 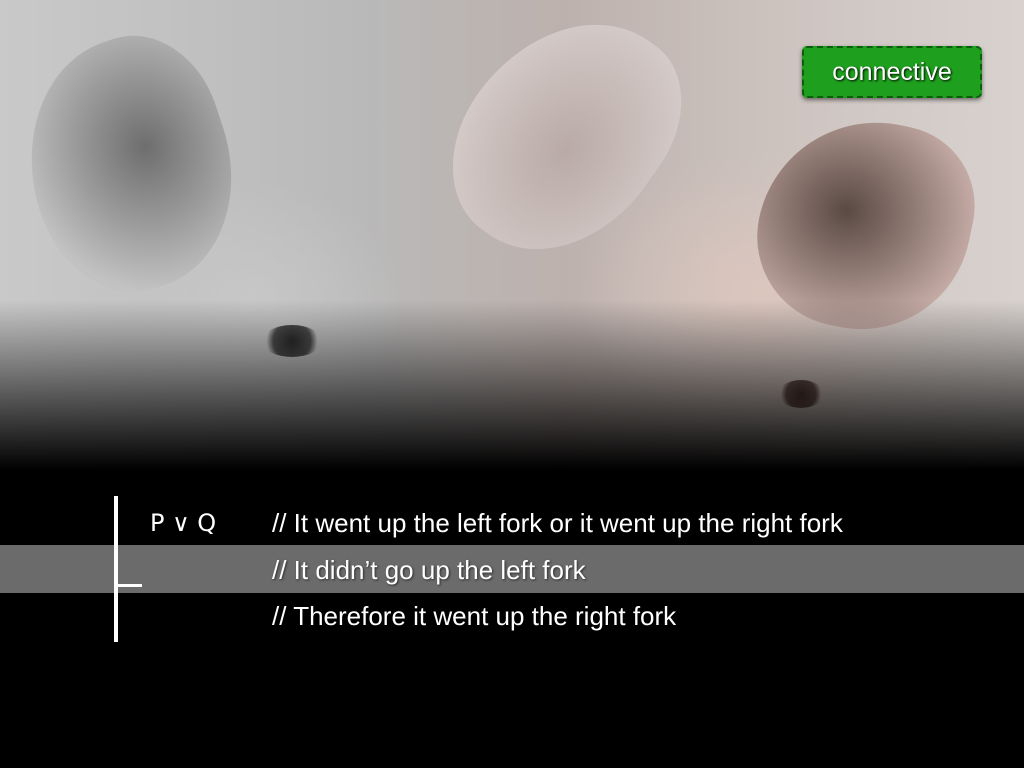 I want to click on left-pig-ear, so click(x=132, y=165).